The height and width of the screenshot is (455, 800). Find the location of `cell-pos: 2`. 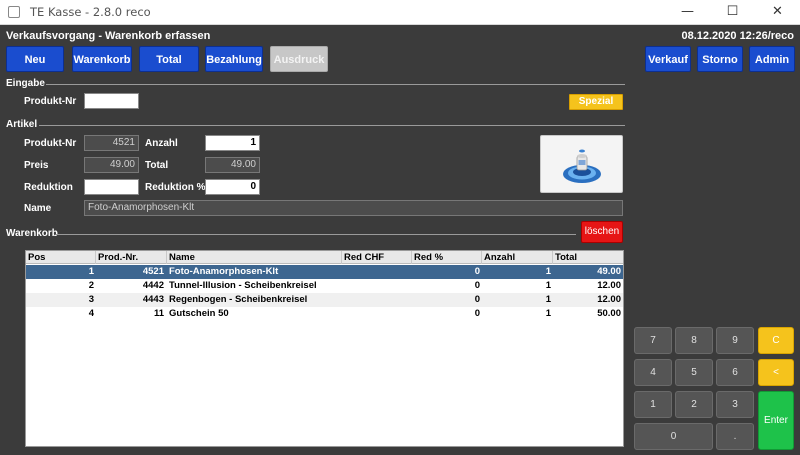

cell-pos: 2 is located at coordinates (91, 285).